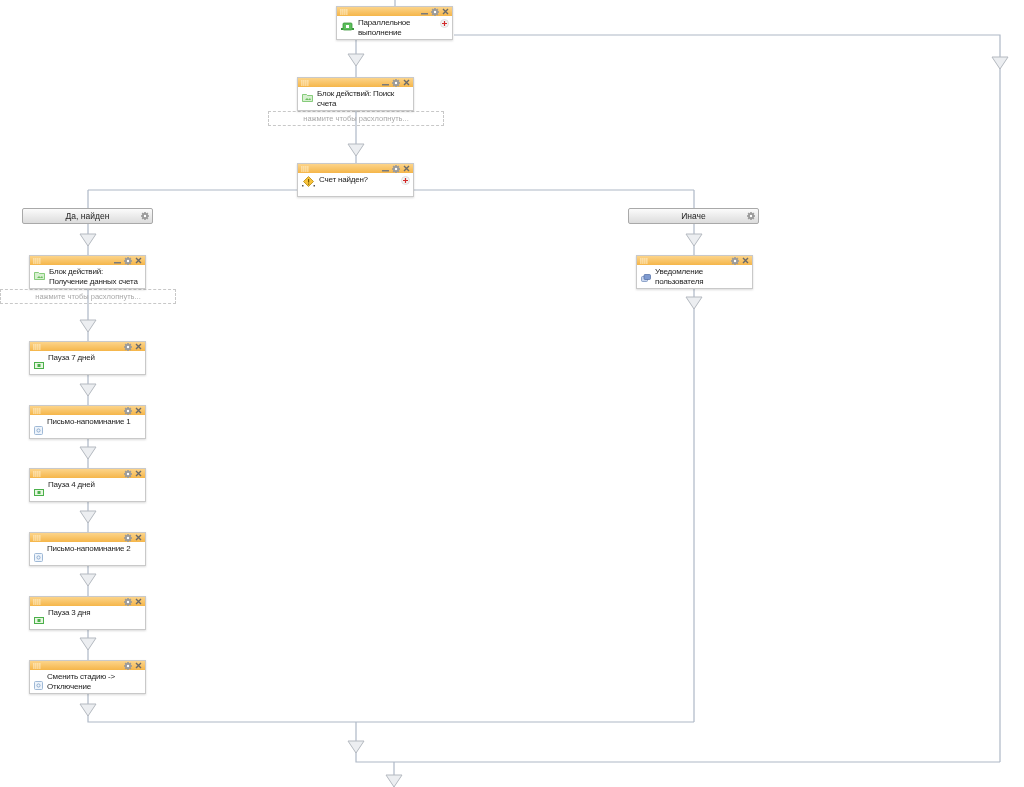  I want to click on branch-button: Иначе, so click(693, 216).